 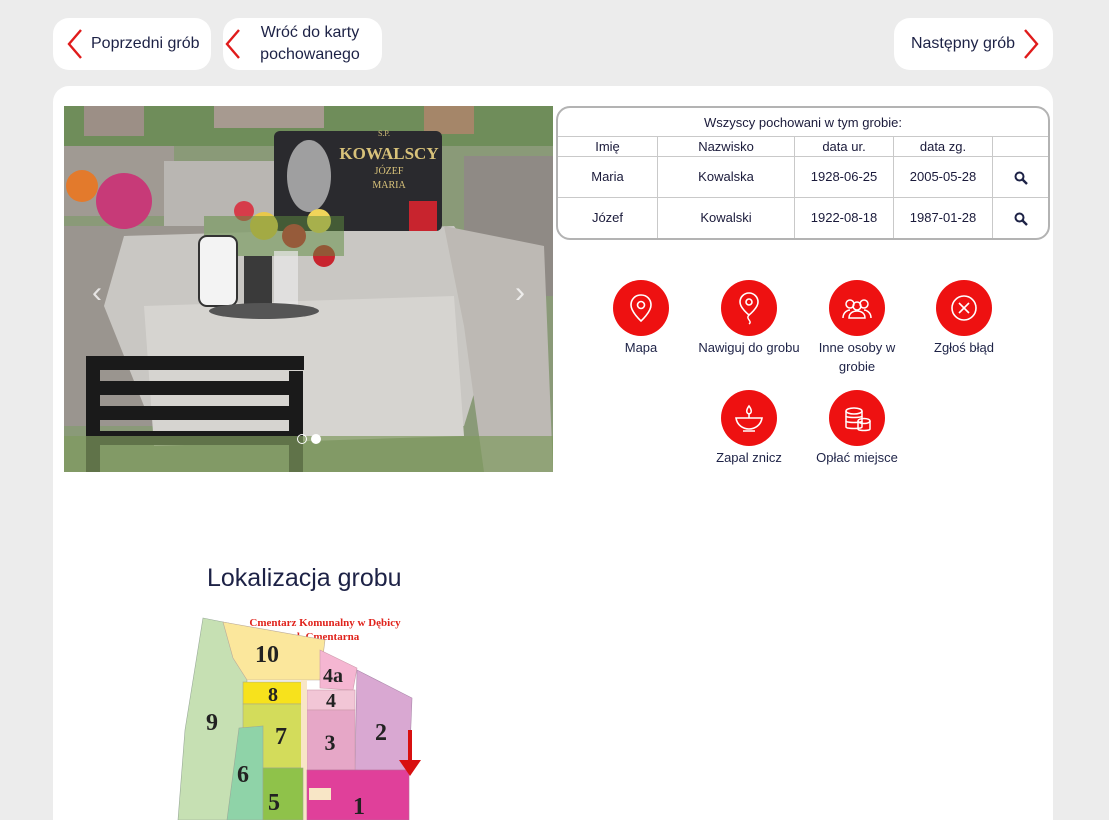 I want to click on back-to-person-card-button: Wróć do karty pochowanego, so click(x=302, y=44).